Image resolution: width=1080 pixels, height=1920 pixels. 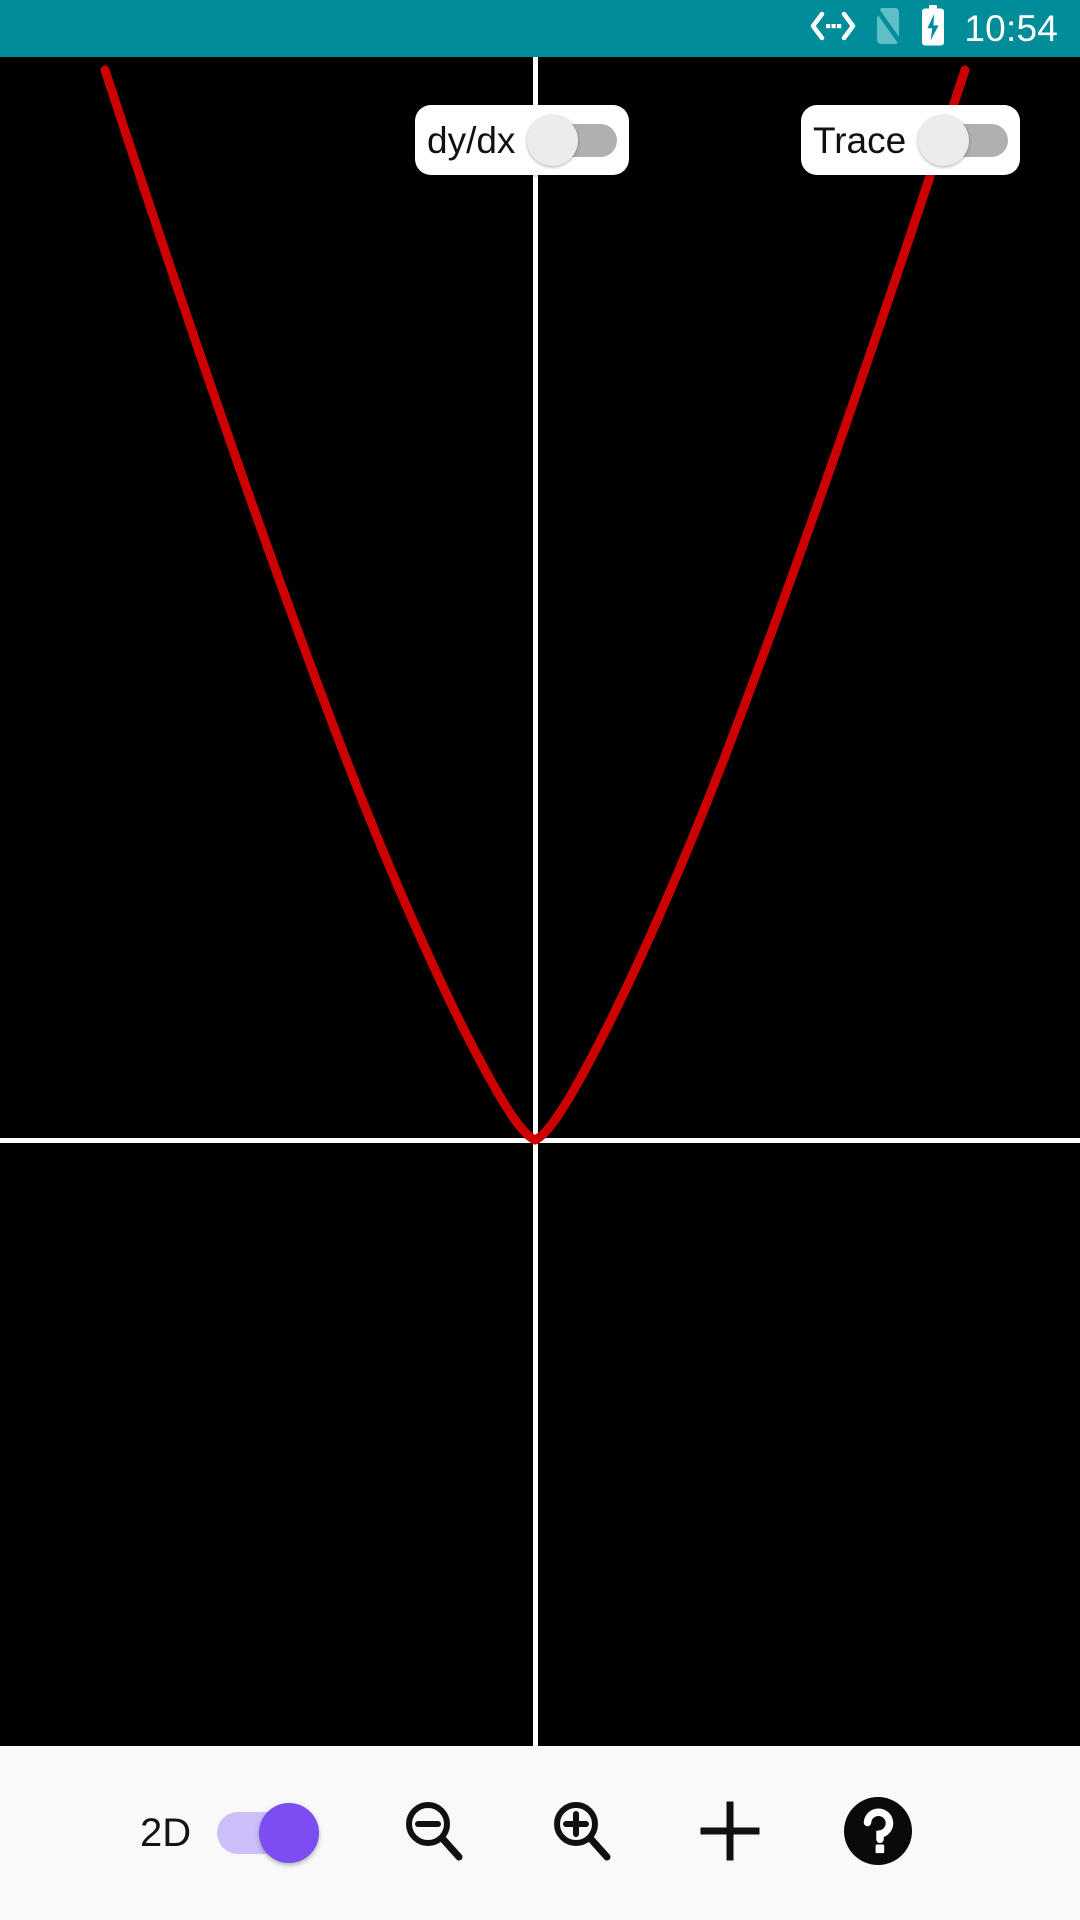 I want to click on zoom-in-button, so click(x=582, y=1833).